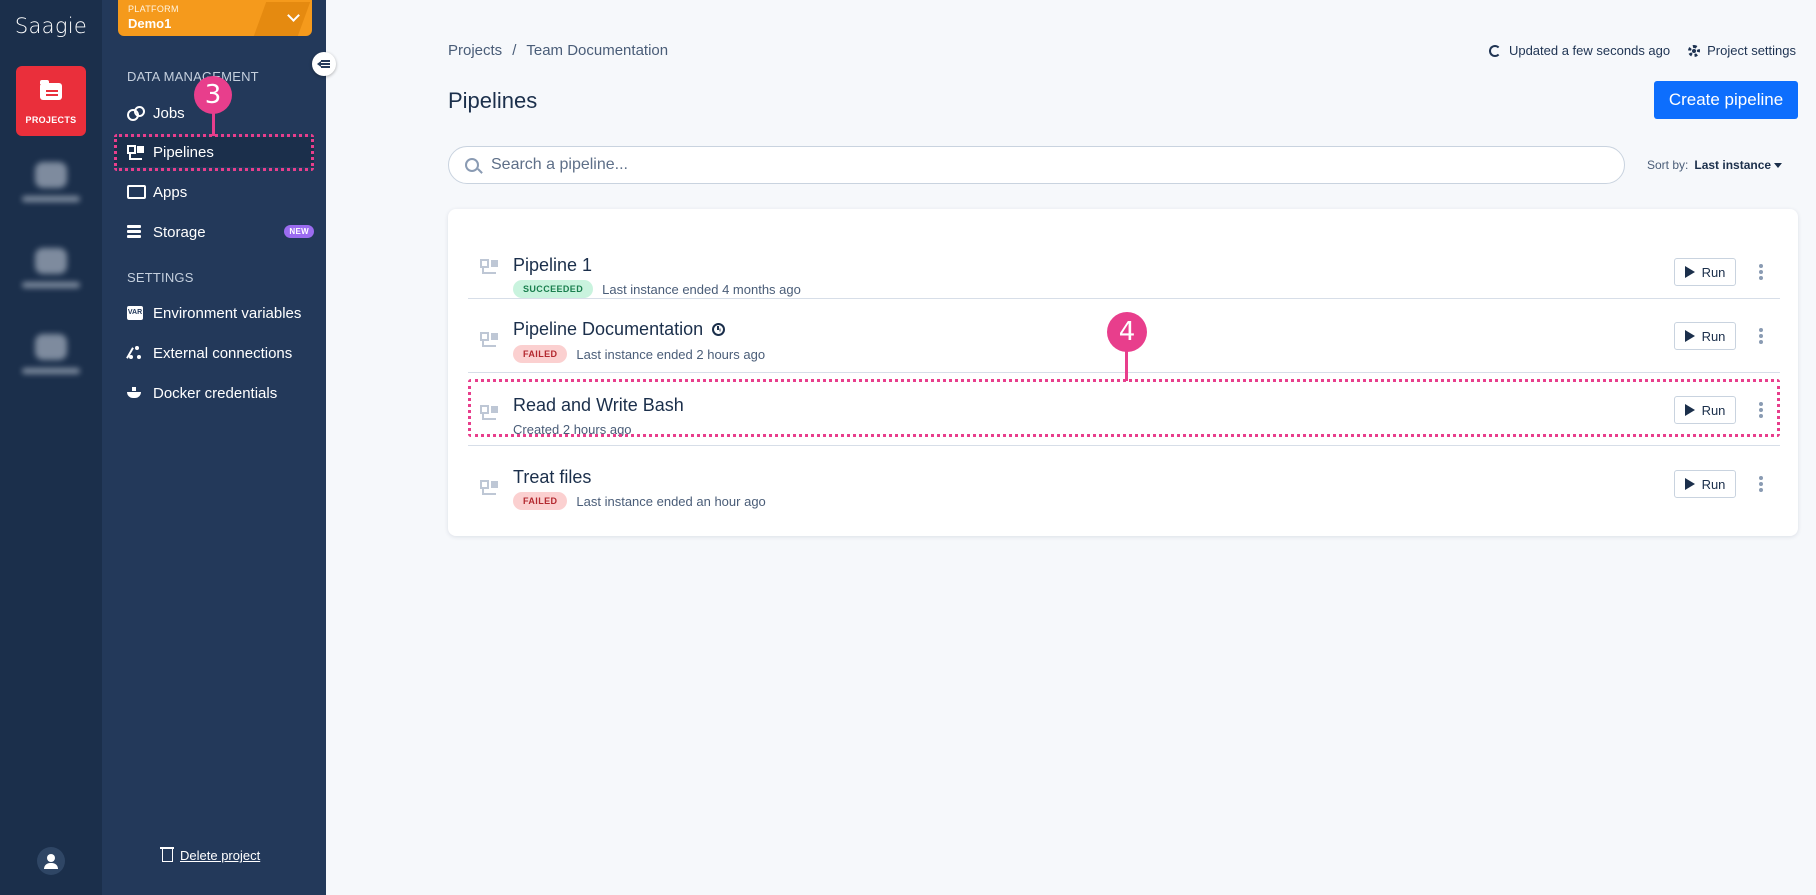  What do you see at coordinates (214, 192) in the screenshot?
I see `sidebar-item-apps: Apps` at bounding box center [214, 192].